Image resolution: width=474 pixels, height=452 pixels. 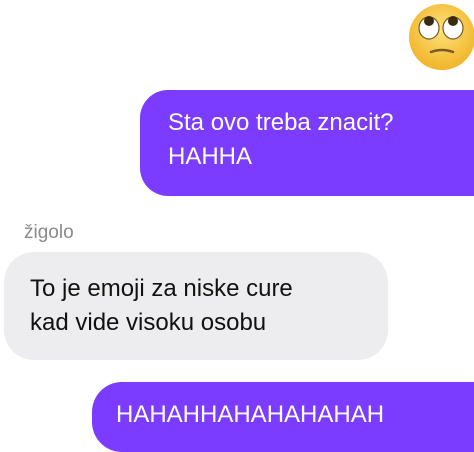 I want to click on eye-roll-emoji-icon, so click(x=441, y=37).